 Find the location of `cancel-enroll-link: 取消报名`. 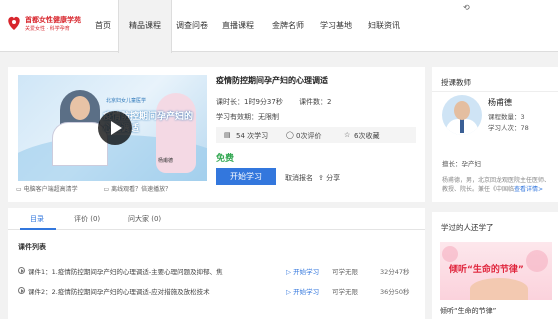

cancel-enroll-link: 取消报名 is located at coordinates (299, 178).